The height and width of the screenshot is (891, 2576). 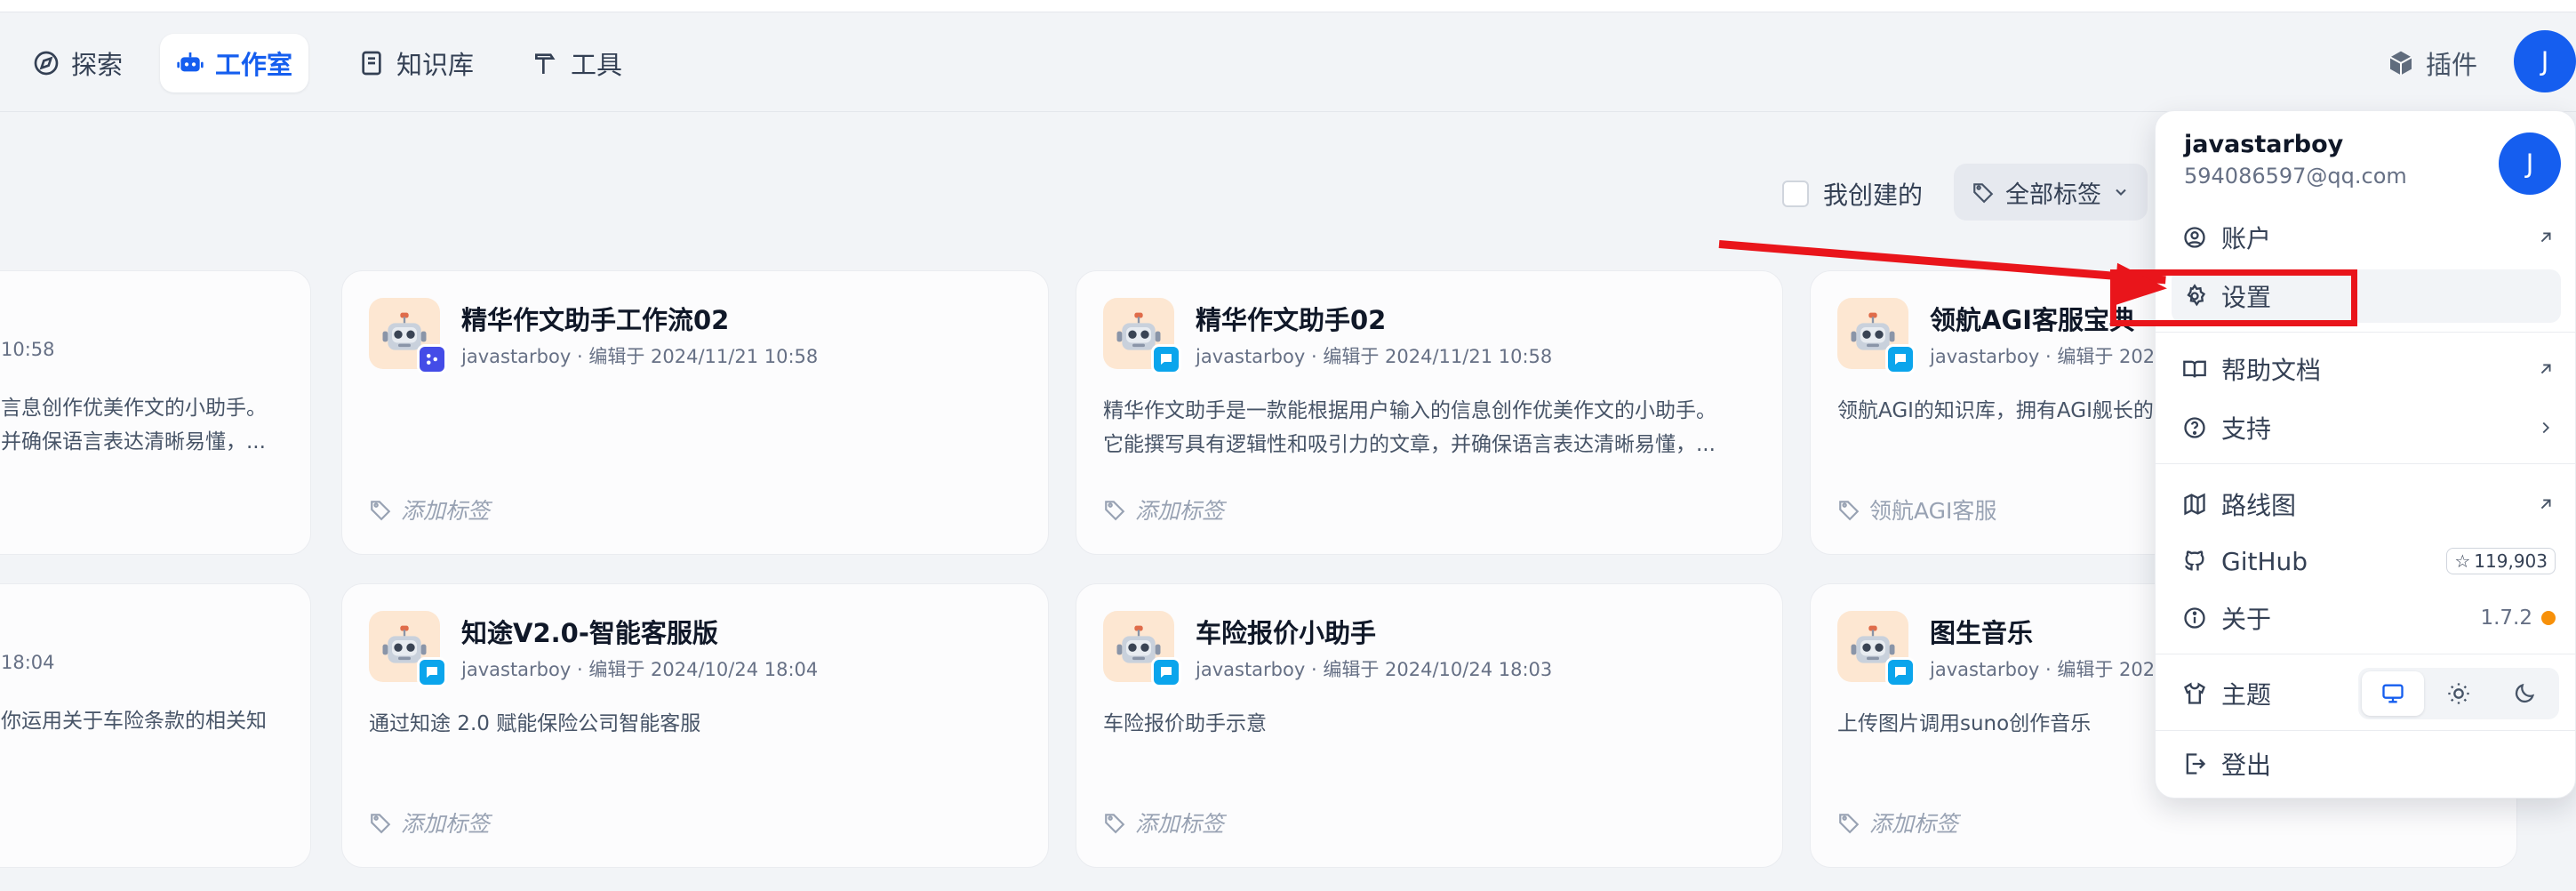 I want to click on menu-item-logout: 登出, so click(x=2366, y=764).